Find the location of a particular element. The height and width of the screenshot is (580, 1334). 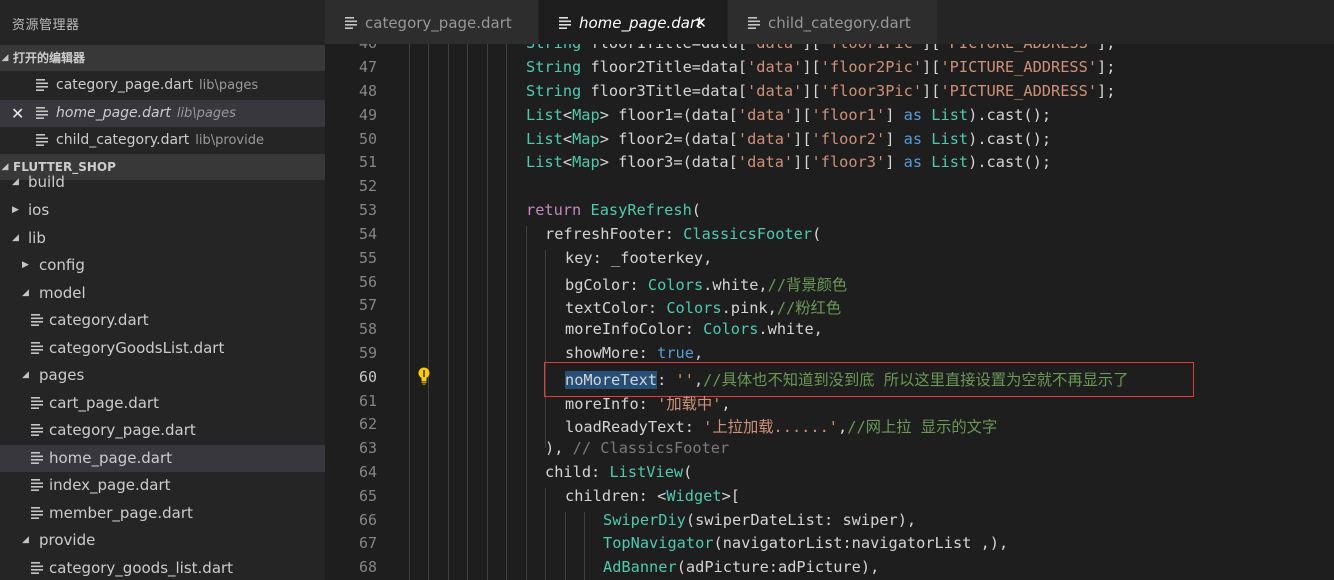

tree-file: cart_page.dart is located at coordinates (162, 404).